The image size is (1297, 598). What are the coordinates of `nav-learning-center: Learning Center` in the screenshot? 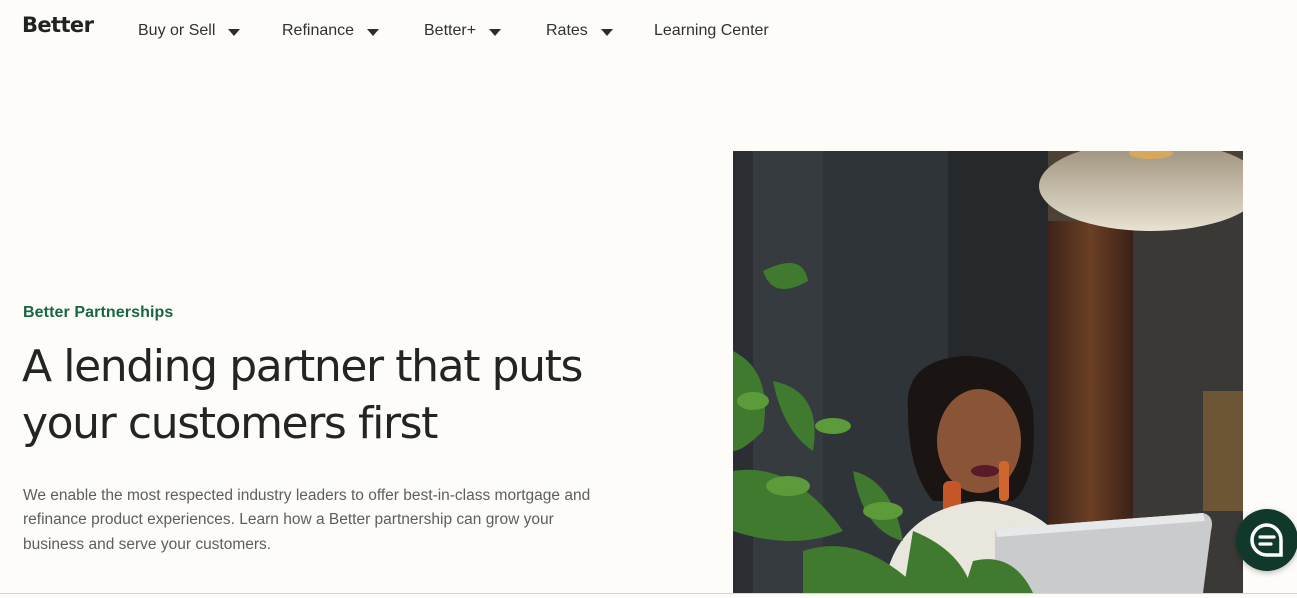 It's located at (711, 31).